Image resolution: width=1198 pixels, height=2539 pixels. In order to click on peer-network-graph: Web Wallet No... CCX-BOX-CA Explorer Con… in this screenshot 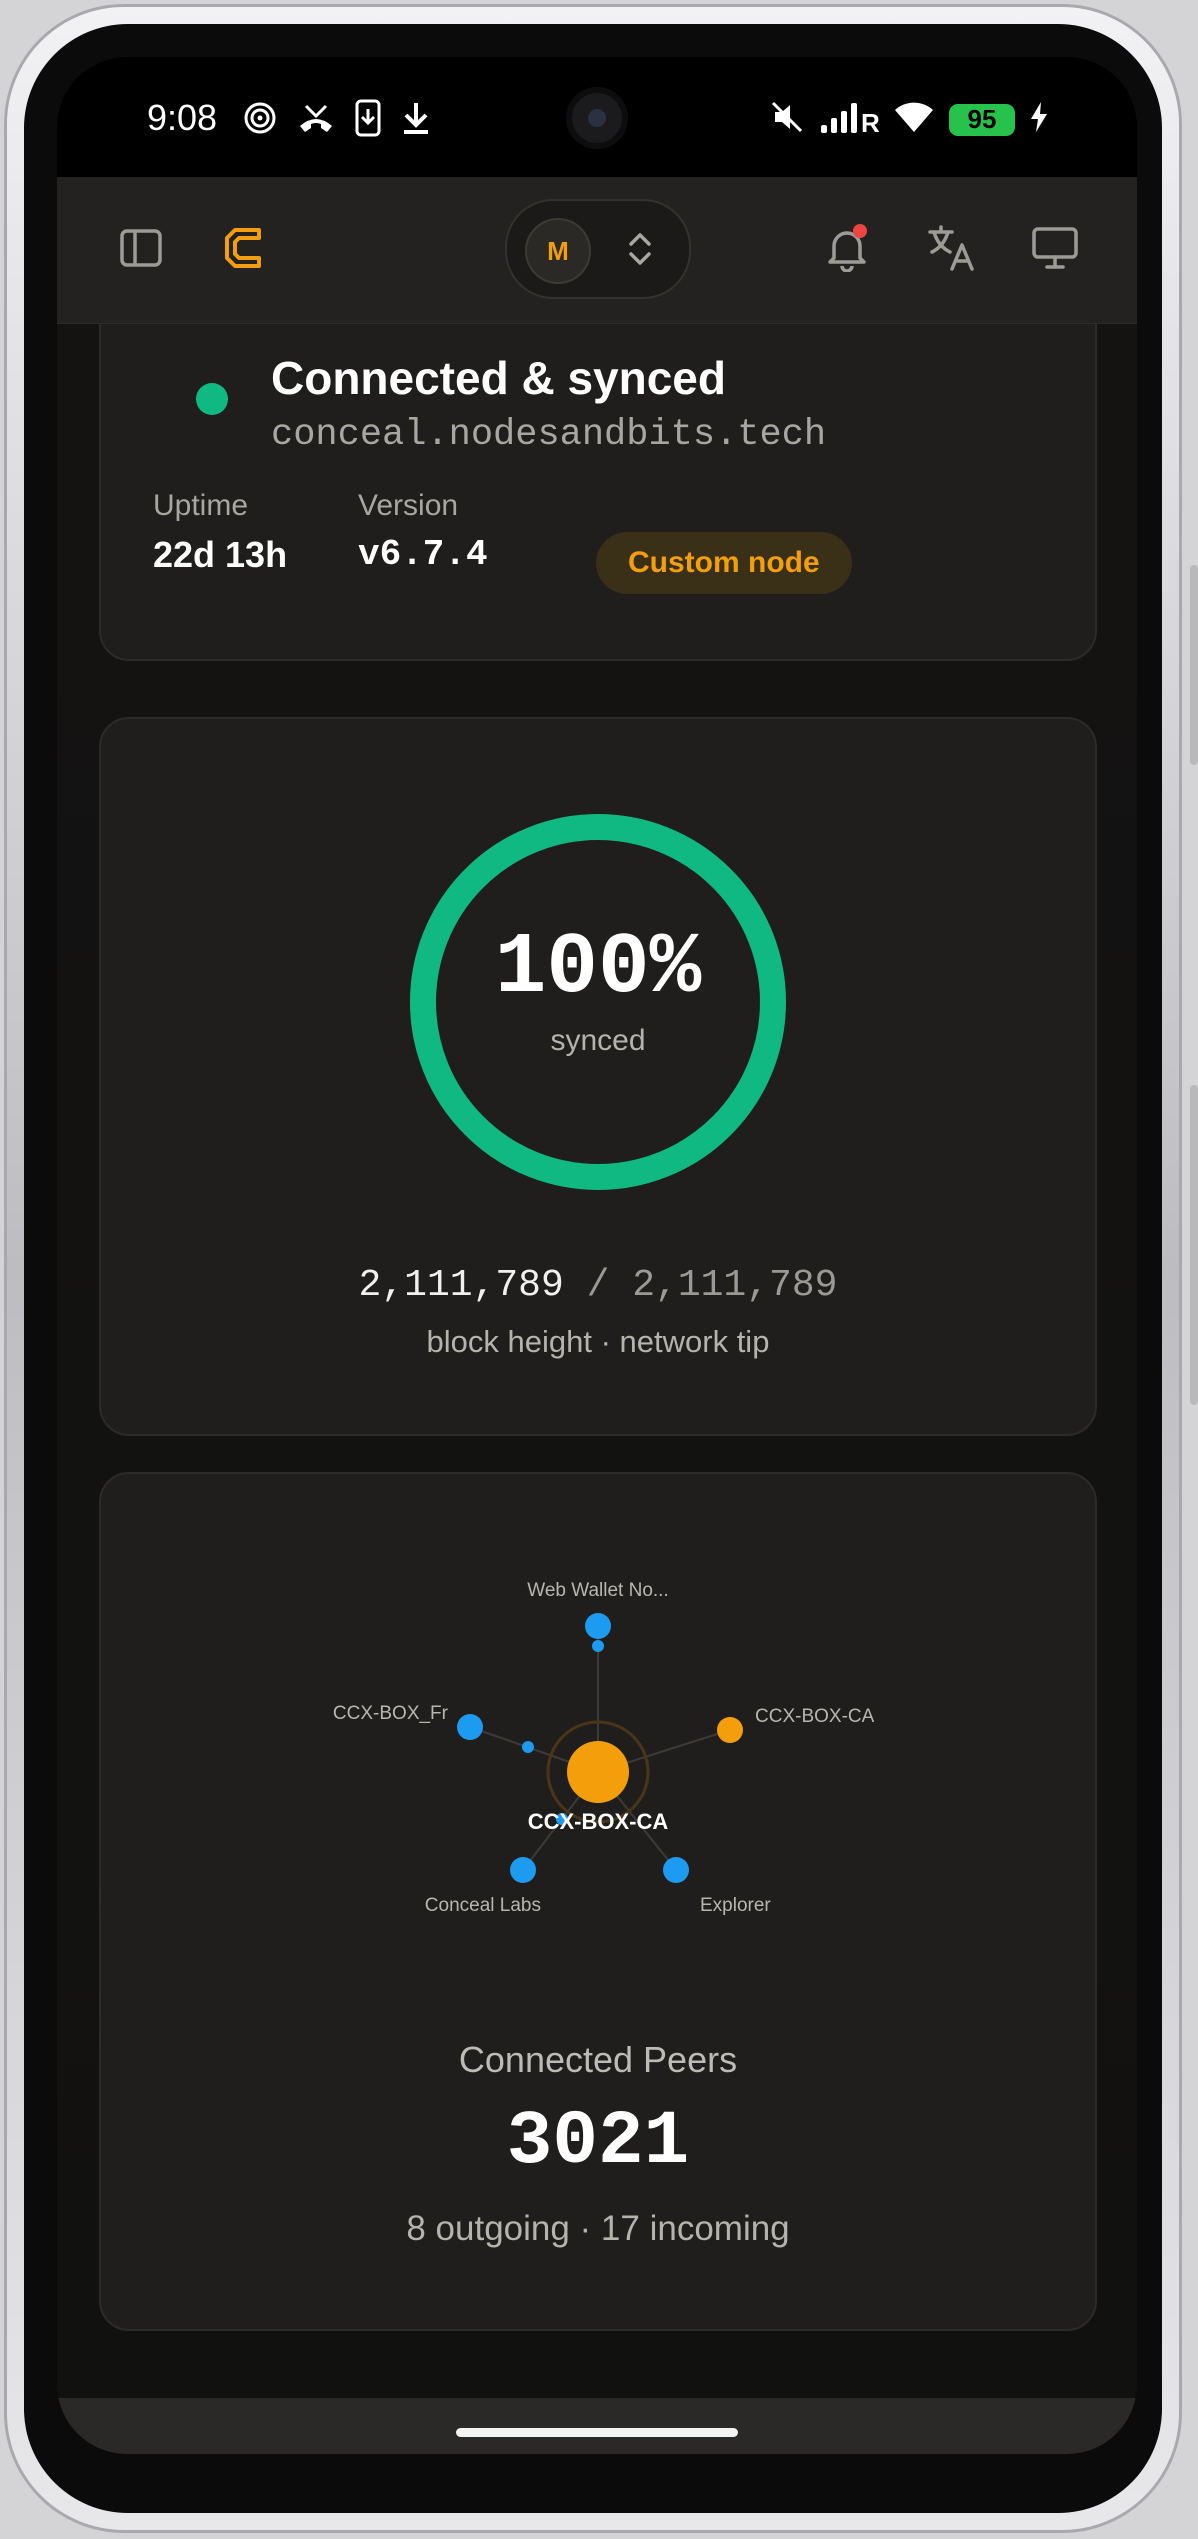, I will do `click(598, 1744)`.